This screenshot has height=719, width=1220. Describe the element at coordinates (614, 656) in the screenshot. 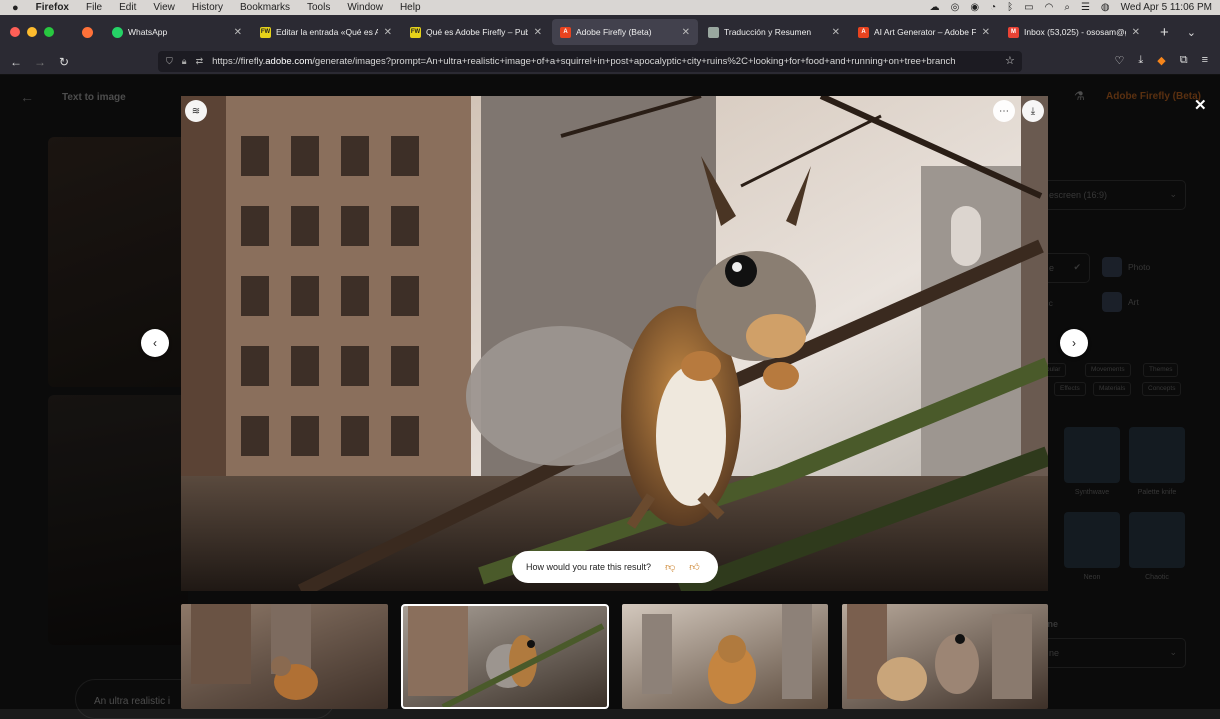

I see `thumbnail-strip` at that location.